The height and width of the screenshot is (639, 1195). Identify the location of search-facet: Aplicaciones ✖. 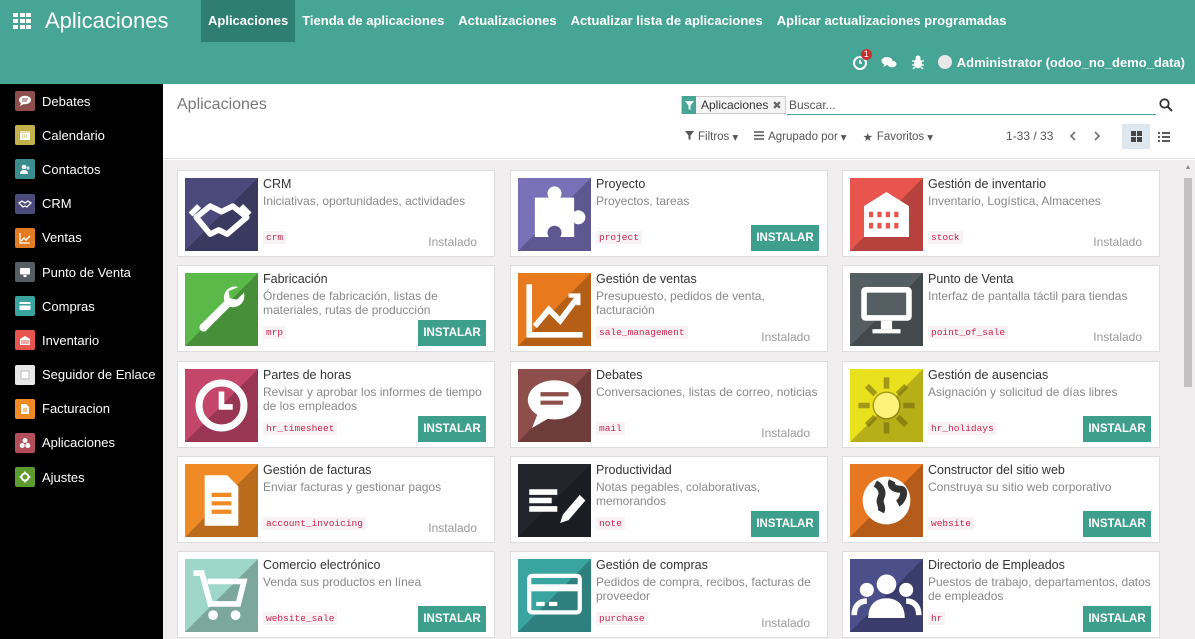
(733, 105).